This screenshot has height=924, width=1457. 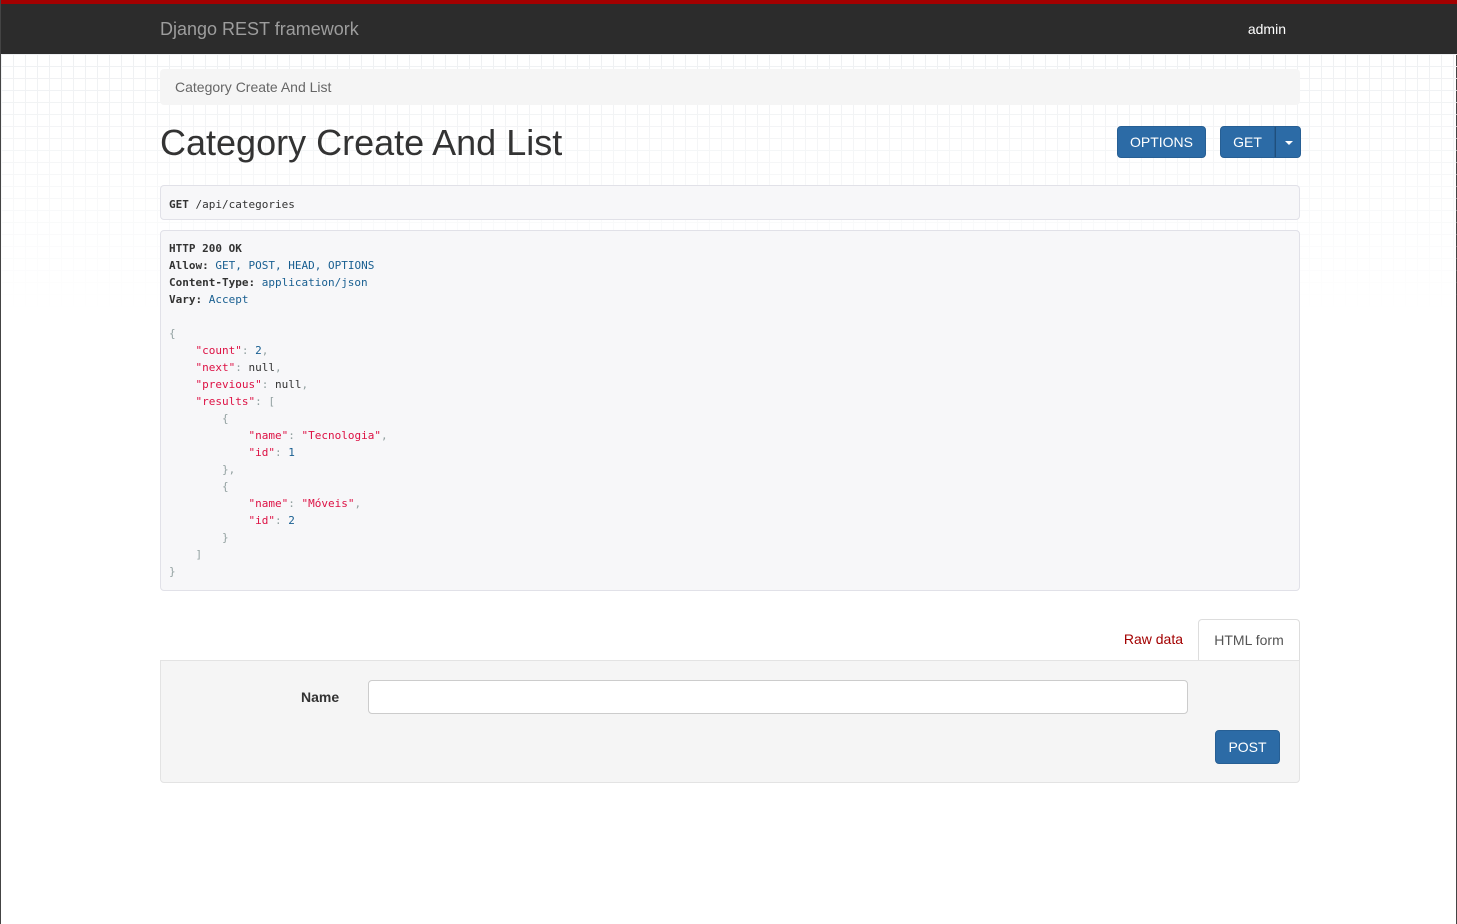 I want to click on json-result-id: 1, so click(x=291, y=452).